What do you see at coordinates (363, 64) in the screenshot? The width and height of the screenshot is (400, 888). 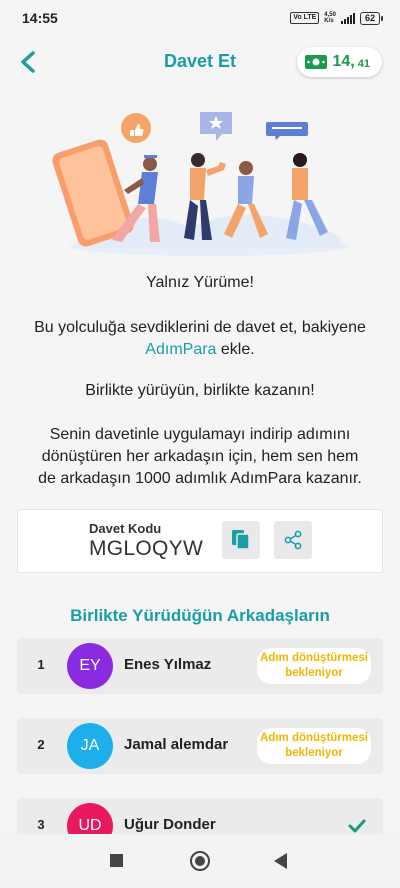 I see `balance-decimal: 41` at bounding box center [363, 64].